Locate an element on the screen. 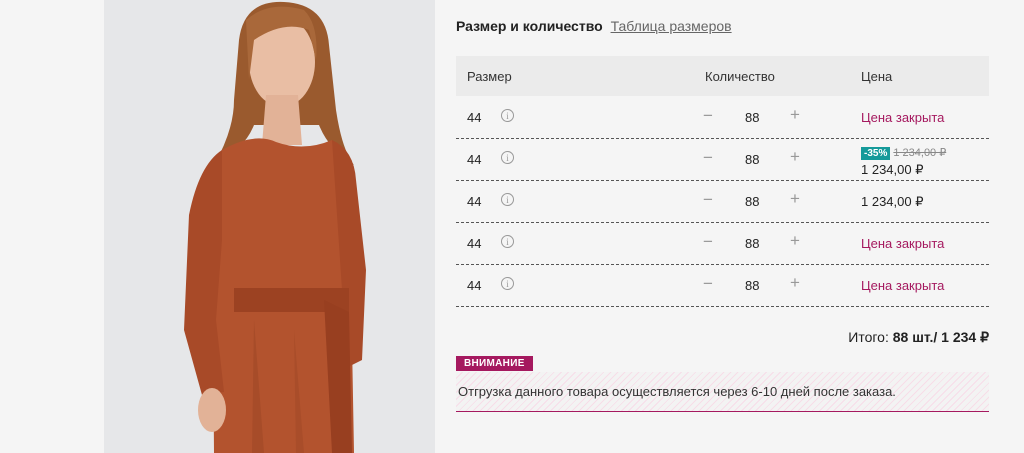 This screenshot has height=453, width=1024. size-chart-link: Таблица размеров is located at coordinates (671, 26).